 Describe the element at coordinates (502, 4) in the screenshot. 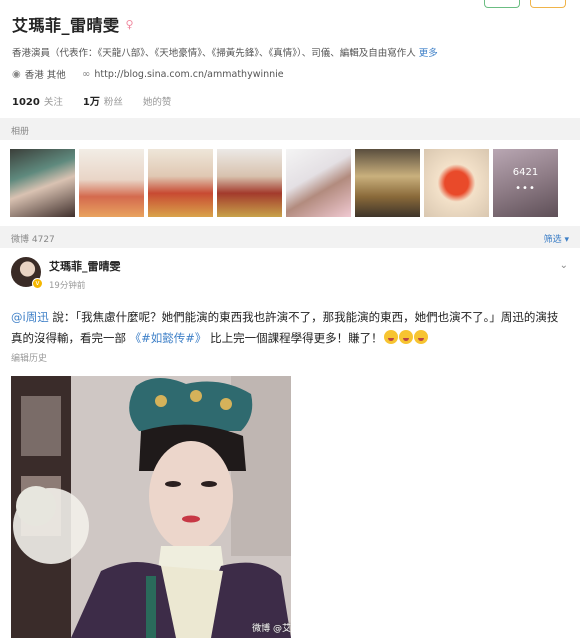

I see `message-button` at that location.